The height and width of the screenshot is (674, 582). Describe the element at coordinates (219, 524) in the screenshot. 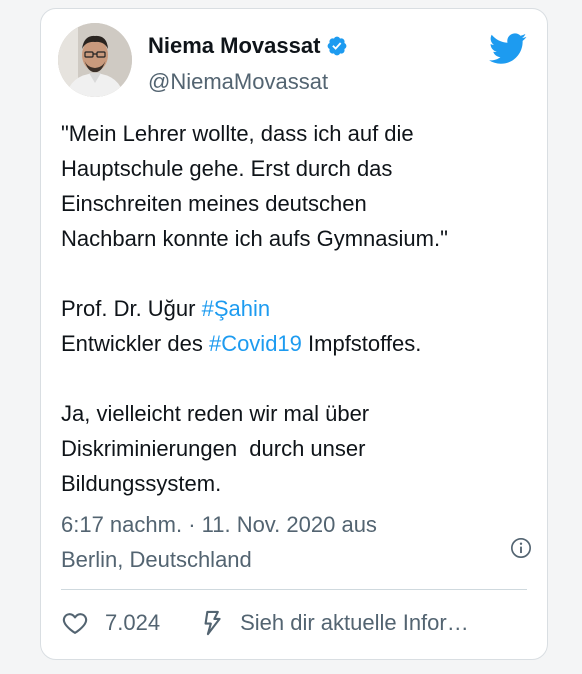

I see `timestamp-link: 6:17 nachm. · 11. Nov. 2020 aus` at that location.